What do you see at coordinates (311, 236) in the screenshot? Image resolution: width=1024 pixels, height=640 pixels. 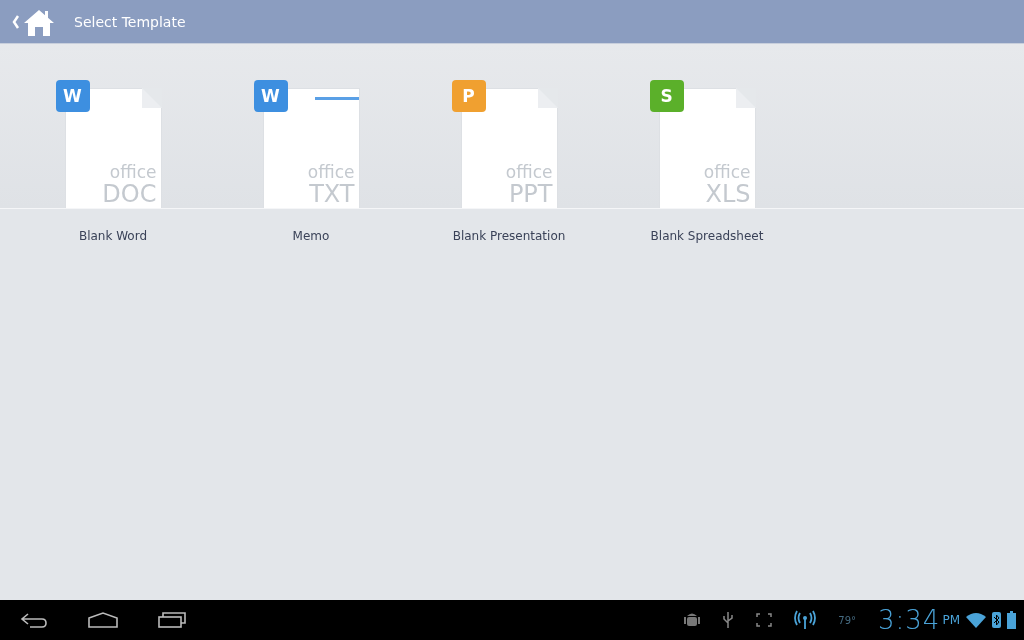 I see `template-label: Memo` at bounding box center [311, 236].